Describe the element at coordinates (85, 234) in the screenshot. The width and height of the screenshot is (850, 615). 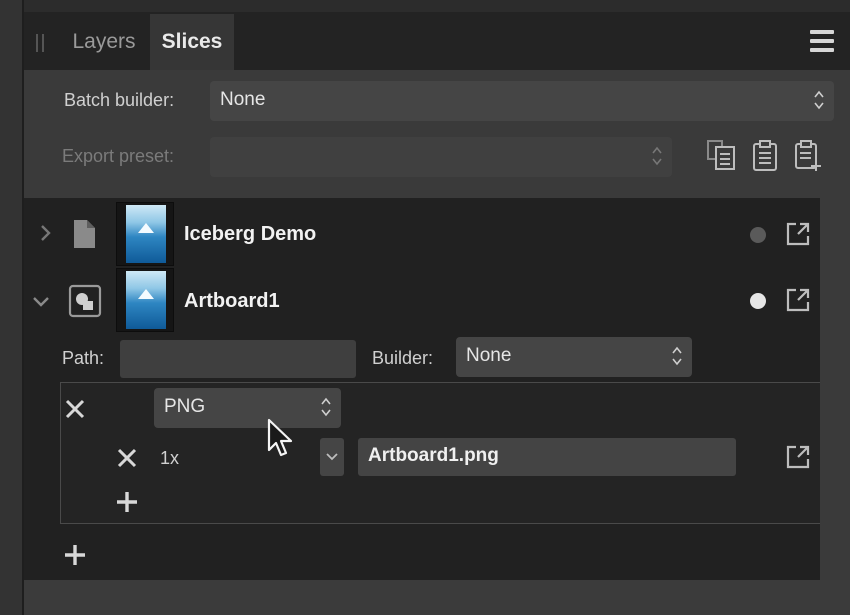
I see `document-icon` at that location.